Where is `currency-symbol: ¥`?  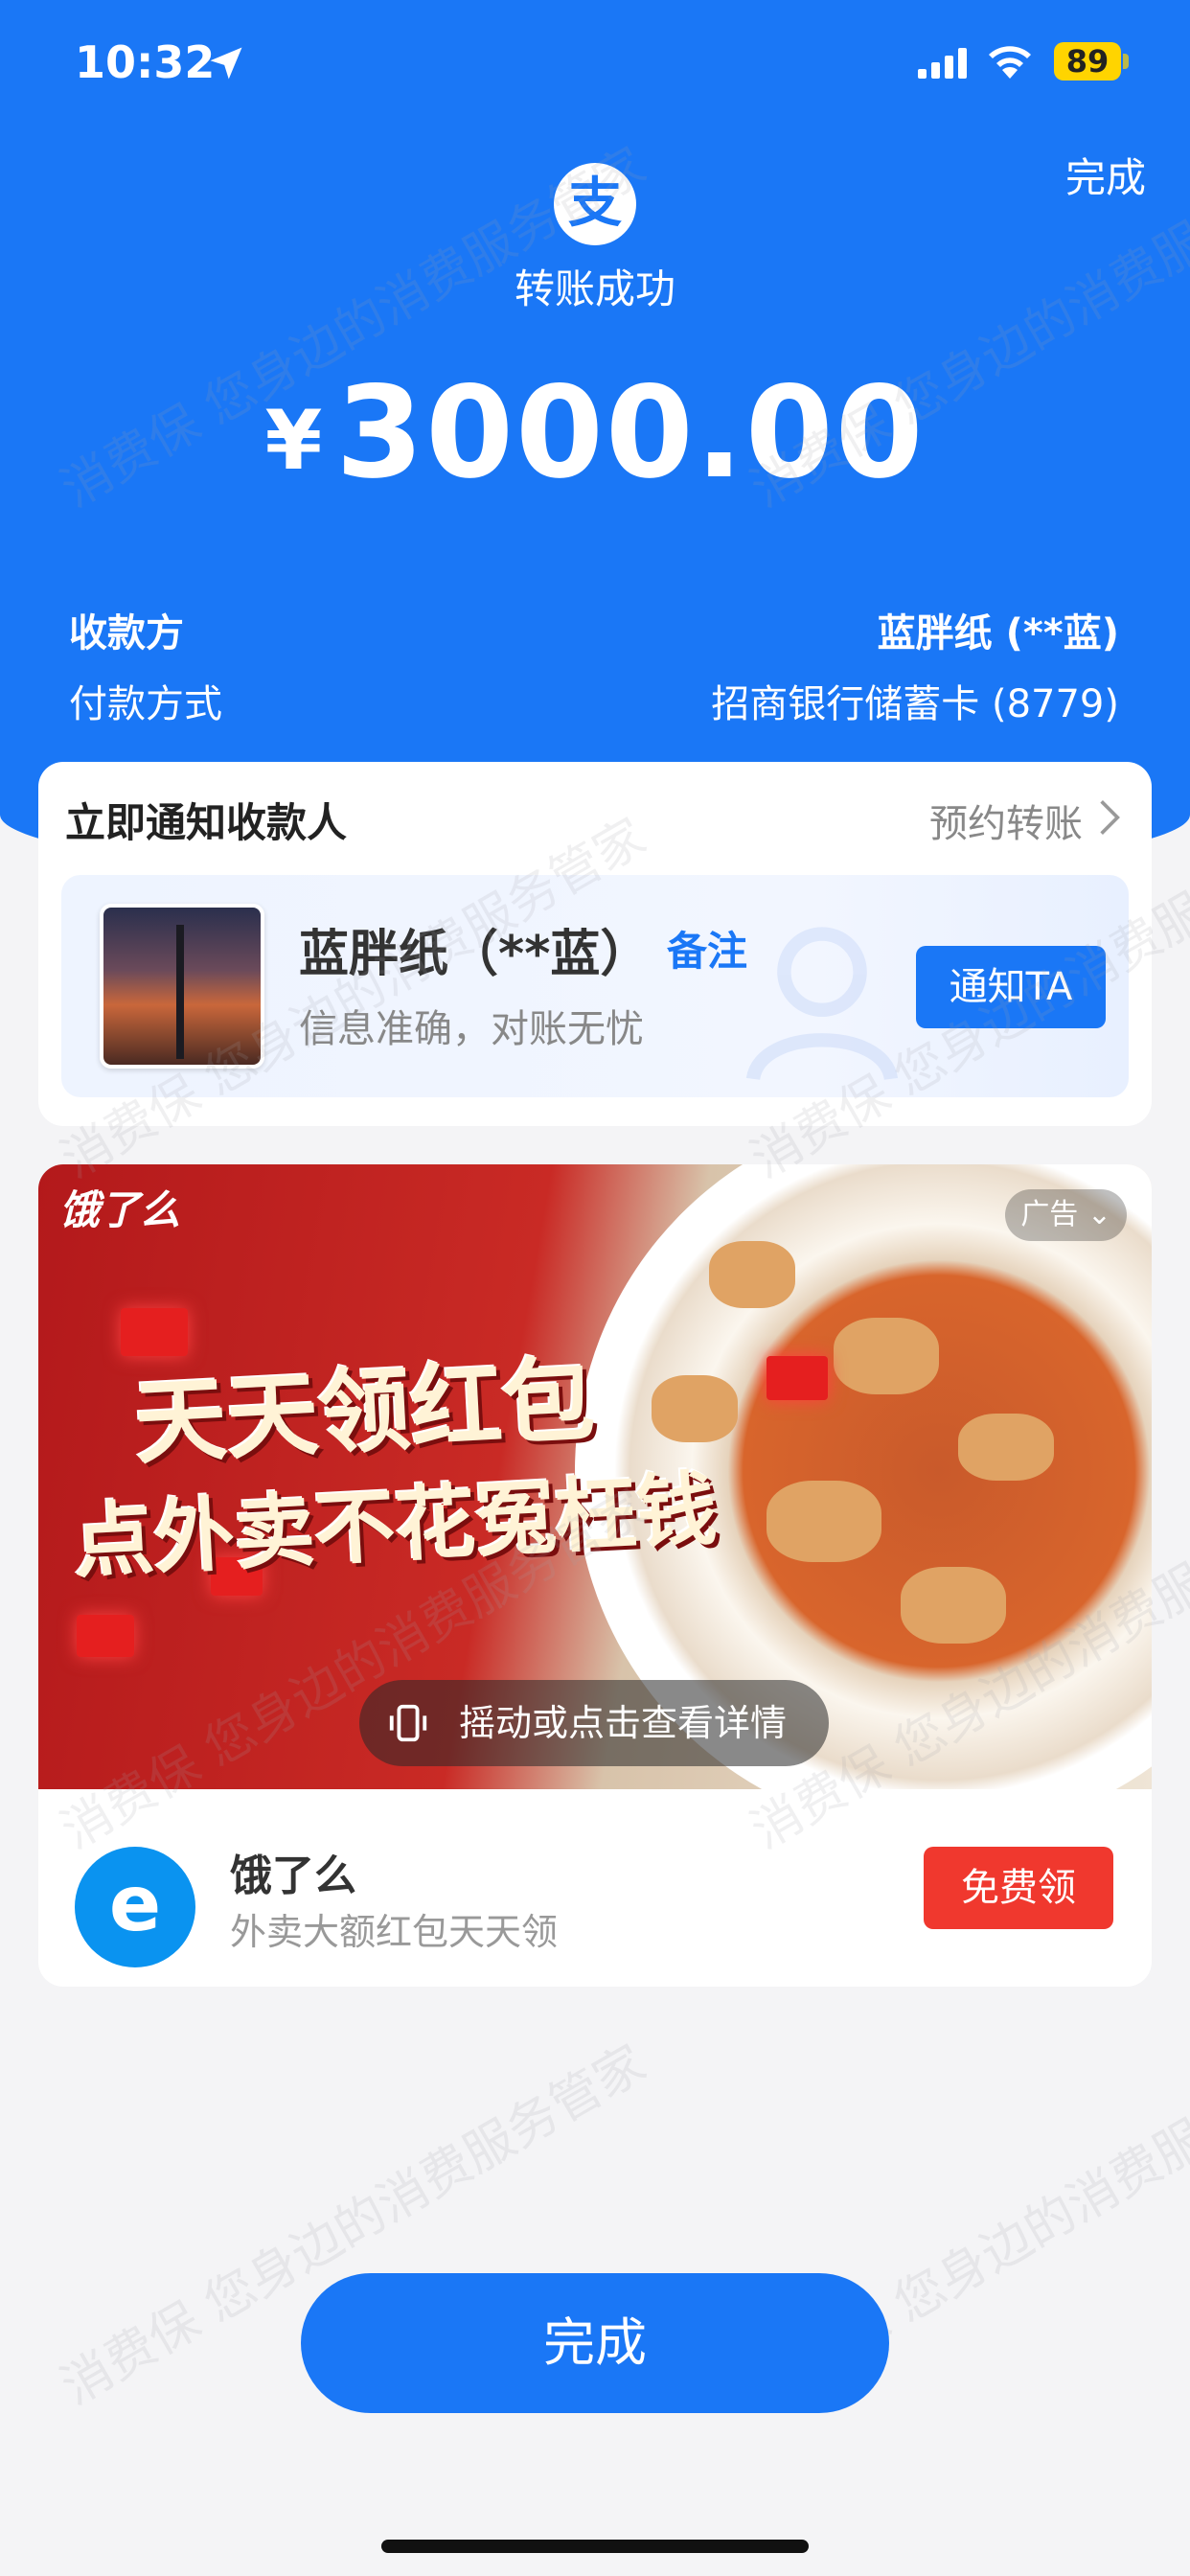 currency-symbol: ¥ is located at coordinates (294, 441).